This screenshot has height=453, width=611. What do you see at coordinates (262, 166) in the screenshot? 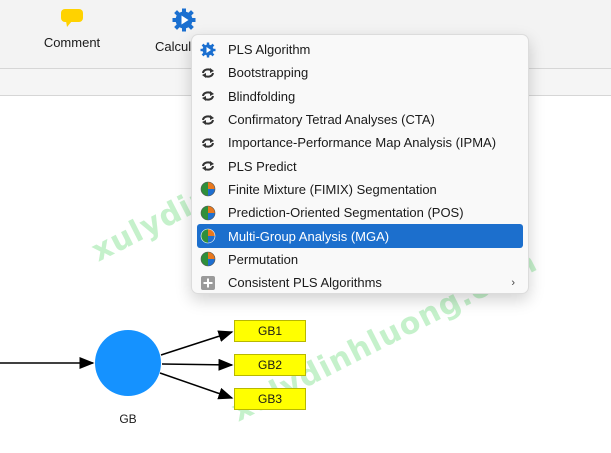
I see `menu-item-label: PLS Predict` at bounding box center [262, 166].